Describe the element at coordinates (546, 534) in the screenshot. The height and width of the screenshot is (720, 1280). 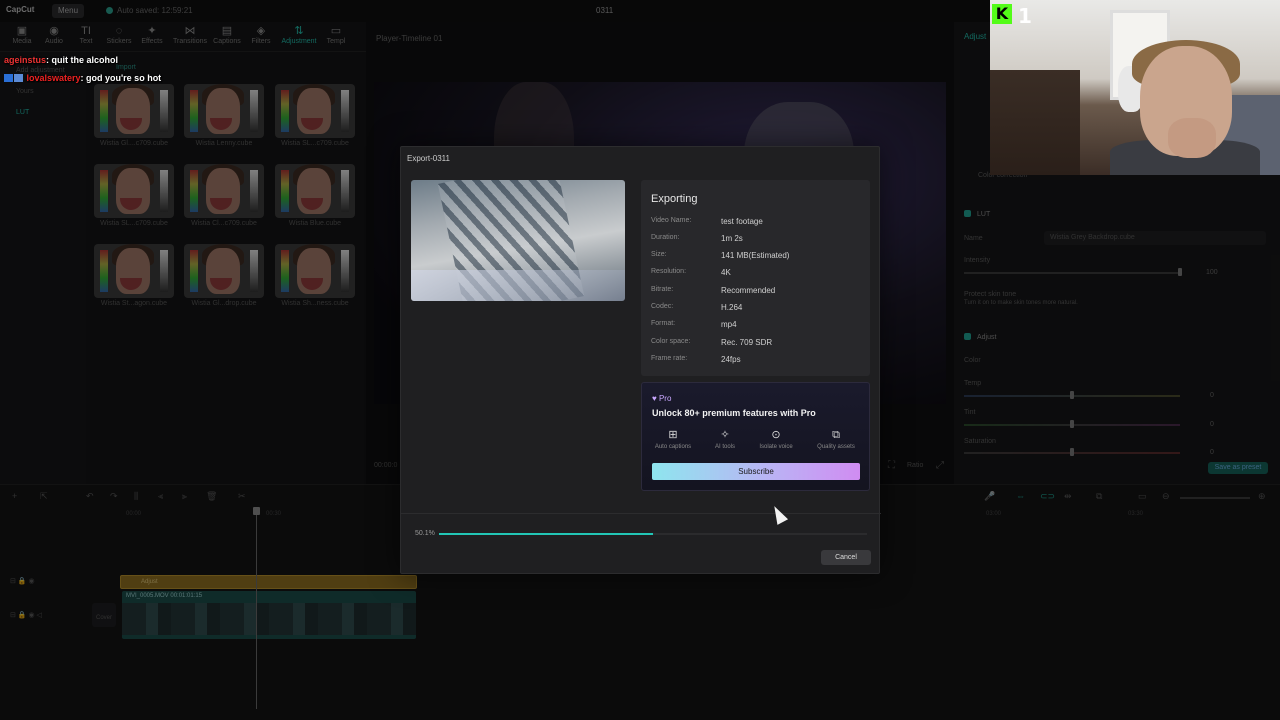
I see `export-progress-fill` at that location.